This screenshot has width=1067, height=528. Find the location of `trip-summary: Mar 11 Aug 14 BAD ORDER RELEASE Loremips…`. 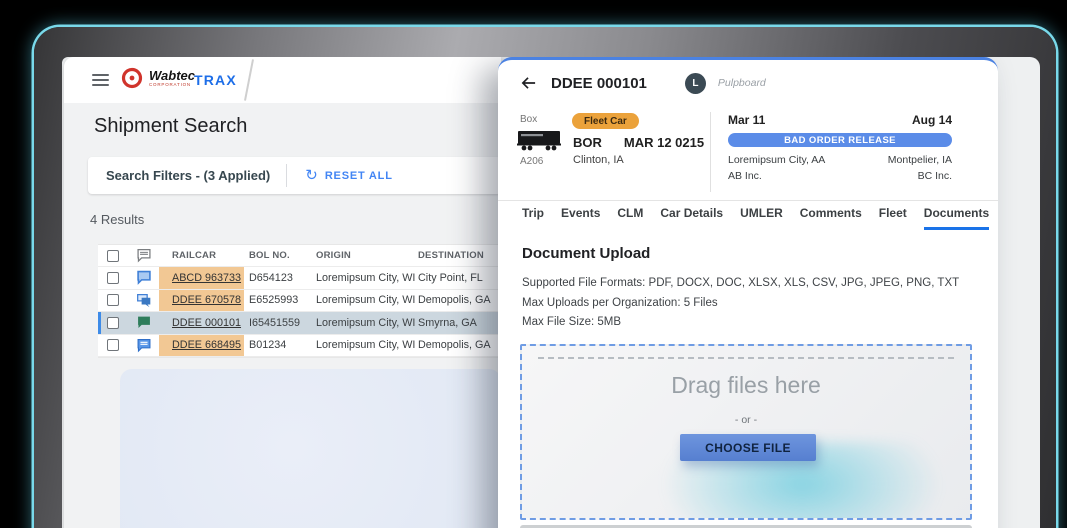

trip-summary: Mar 11 Aug 14 BAD ORDER RELEASE Loremips… is located at coordinates (840, 148).